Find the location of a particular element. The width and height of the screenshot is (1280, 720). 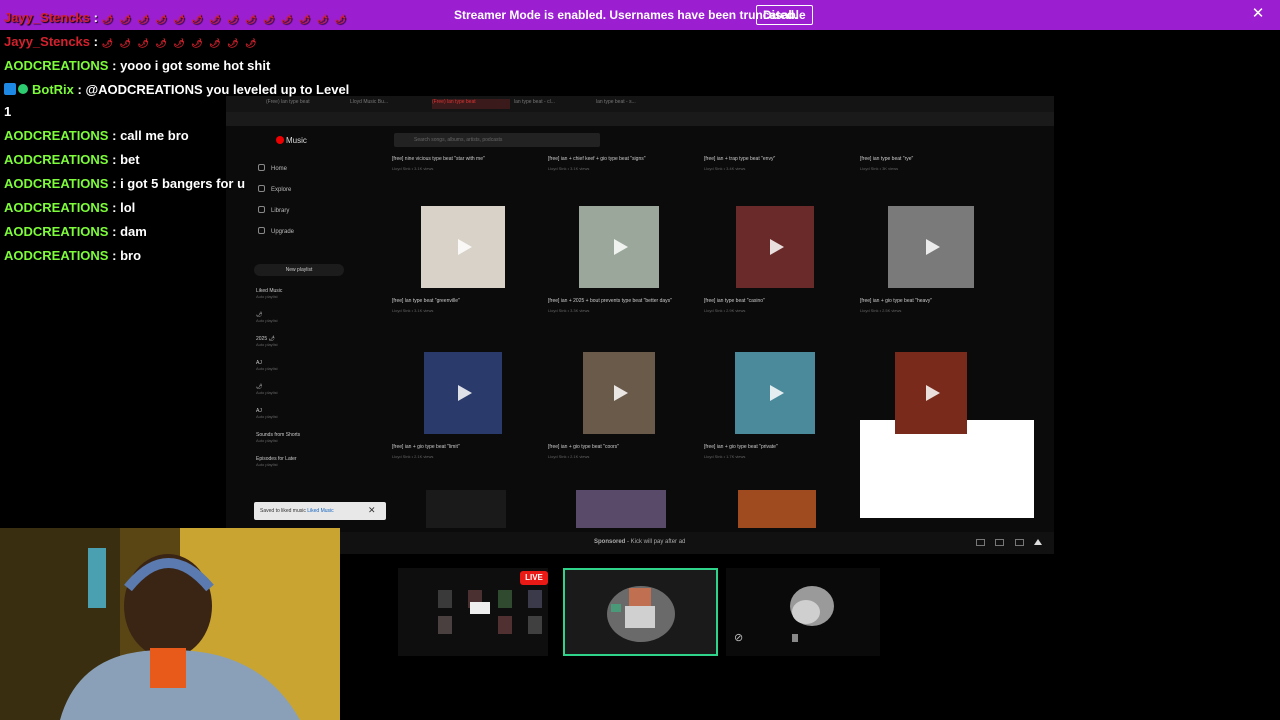

volume-icon is located at coordinates (980, 542).